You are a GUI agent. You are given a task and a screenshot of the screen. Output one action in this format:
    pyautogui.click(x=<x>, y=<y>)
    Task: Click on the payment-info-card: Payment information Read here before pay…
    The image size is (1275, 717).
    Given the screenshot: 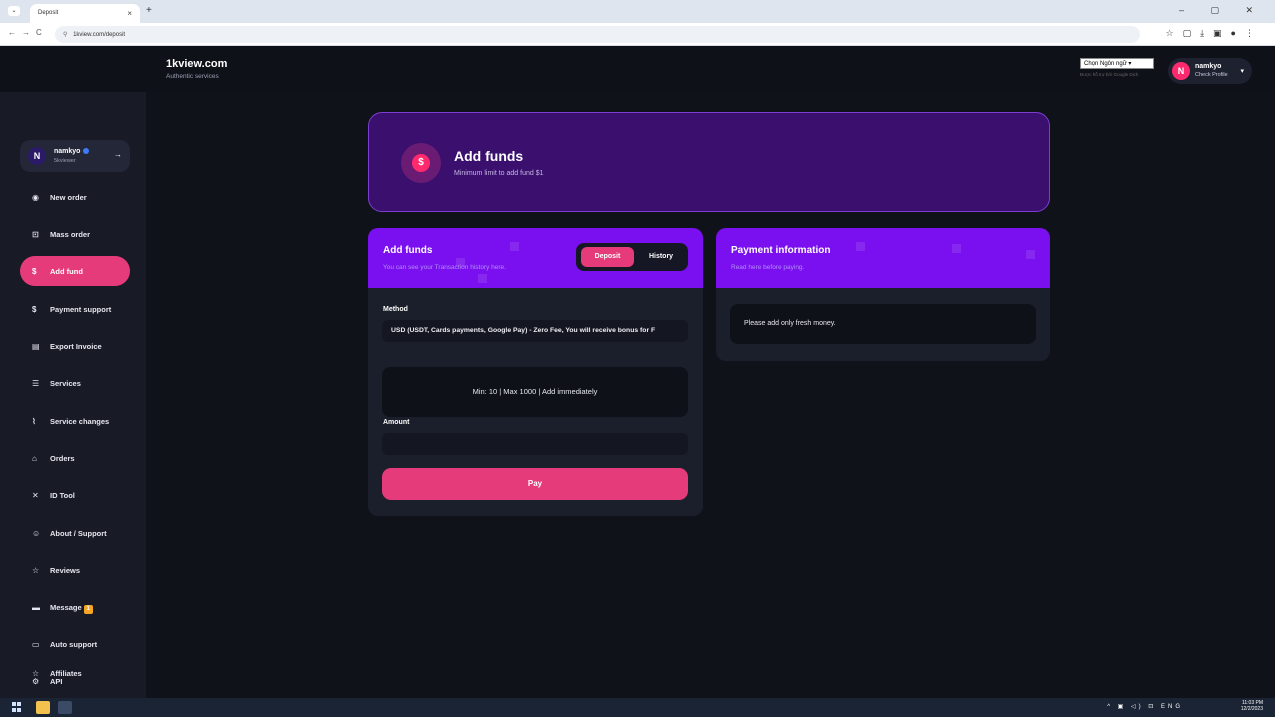 What is the action you would take?
    pyautogui.click(x=883, y=294)
    